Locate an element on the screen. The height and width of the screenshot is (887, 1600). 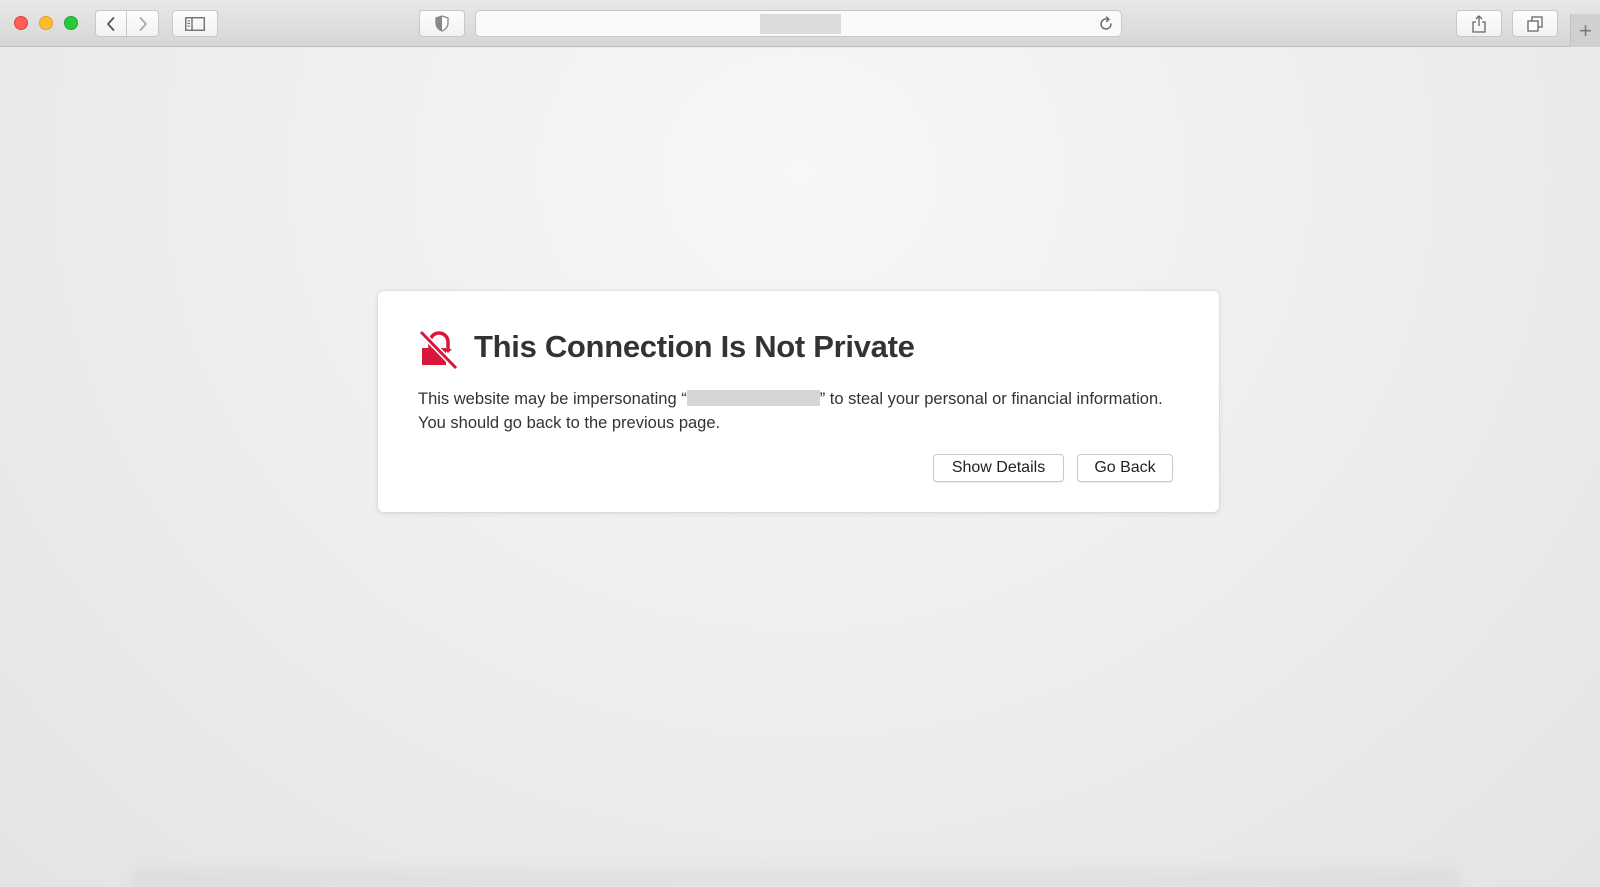
plus-icon: + is located at coordinates (1585, 30).